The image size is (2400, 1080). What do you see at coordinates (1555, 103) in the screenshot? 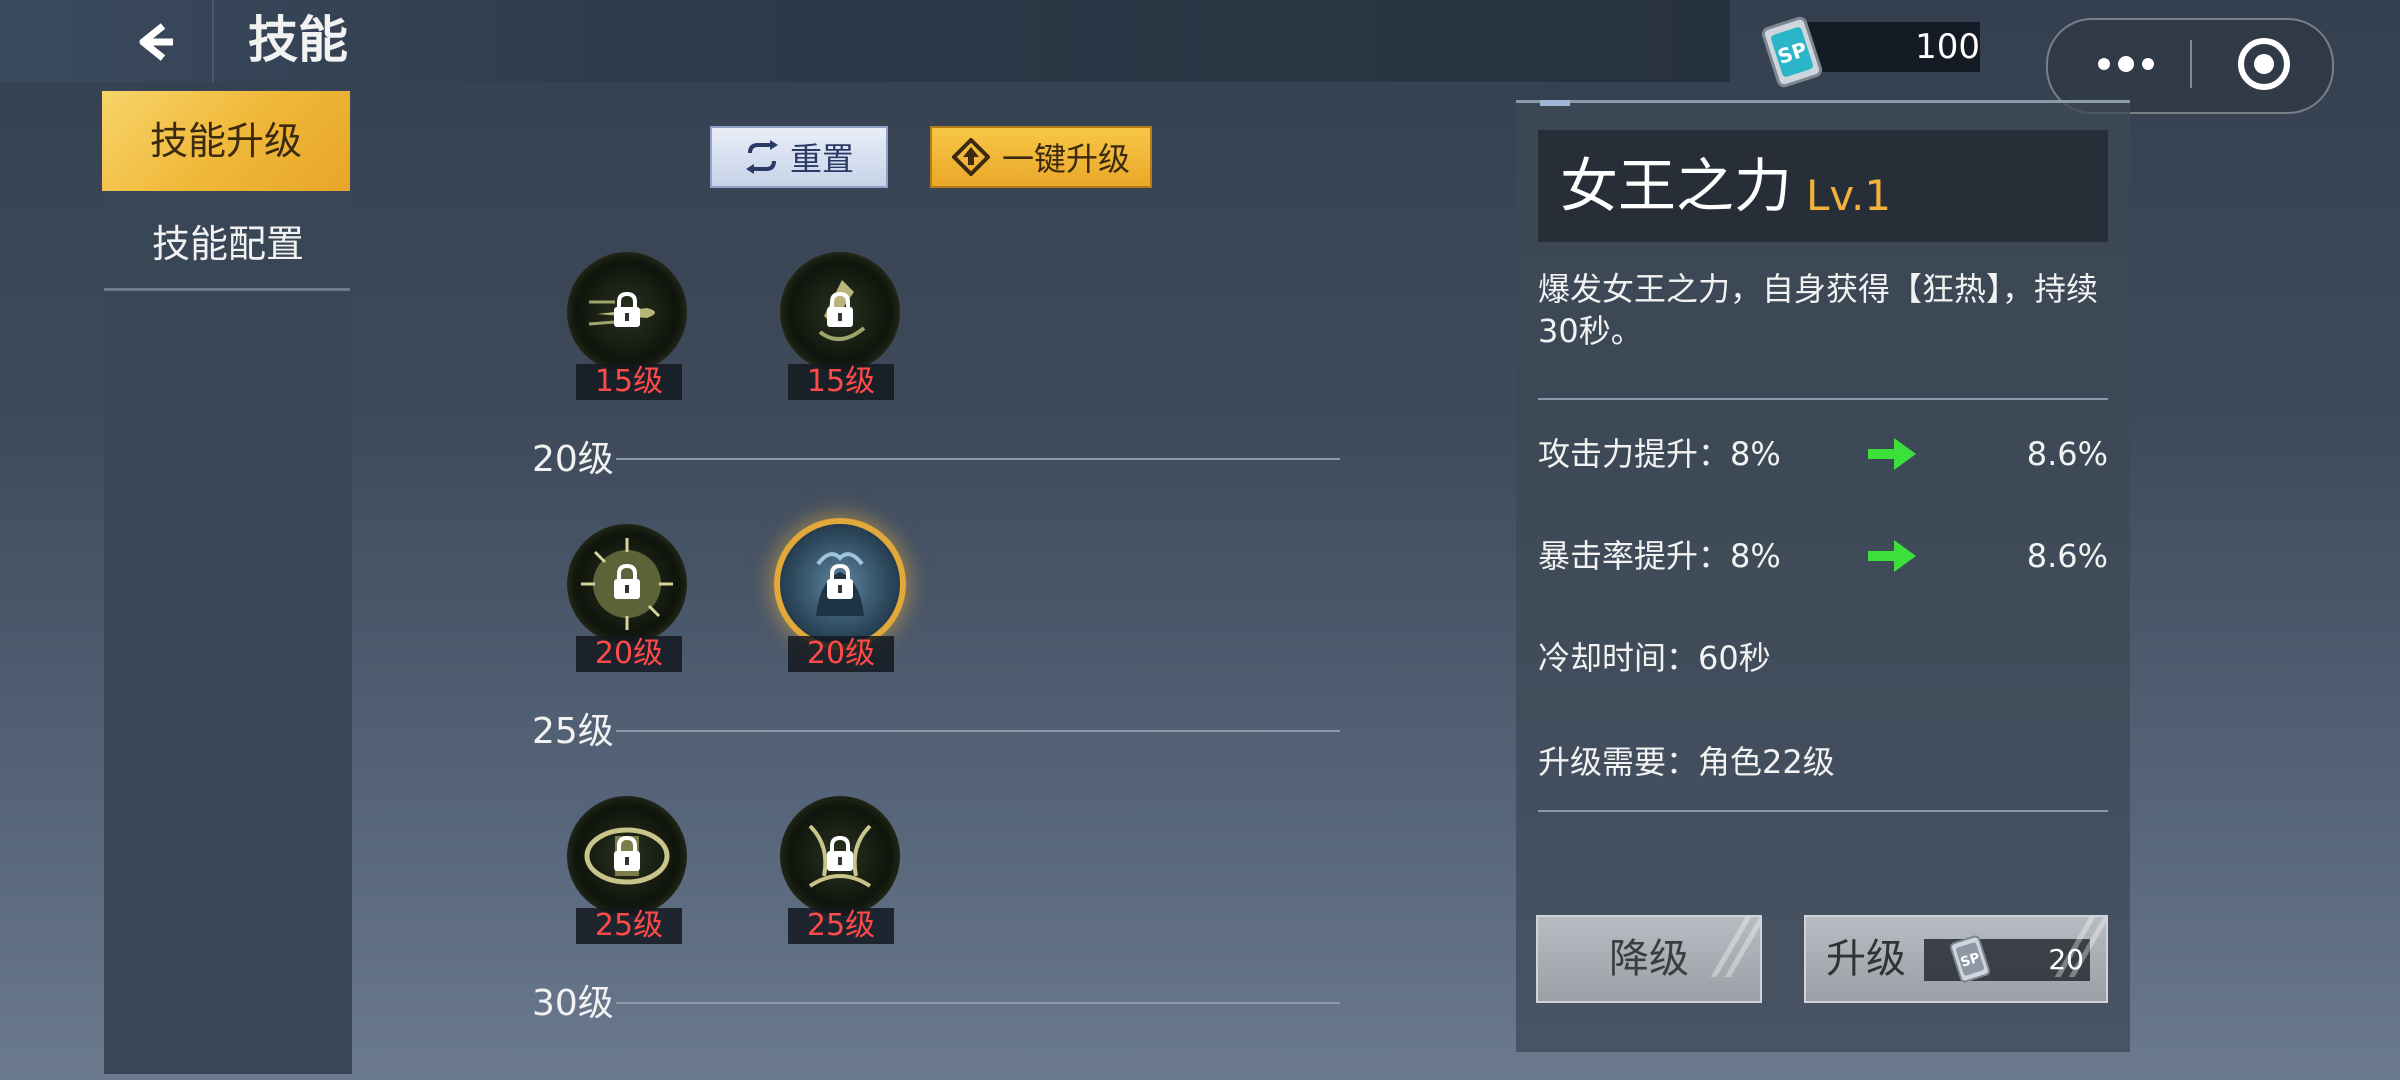
I see `panel-accent` at bounding box center [1555, 103].